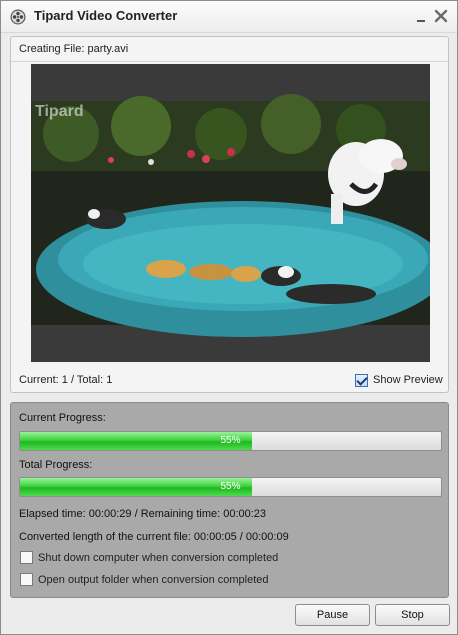 This screenshot has width=458, height=635. What do you see at coordinates (412, 615) in the screenshot?
I see `stop-button: Stop` at bounding box center [412, 615].